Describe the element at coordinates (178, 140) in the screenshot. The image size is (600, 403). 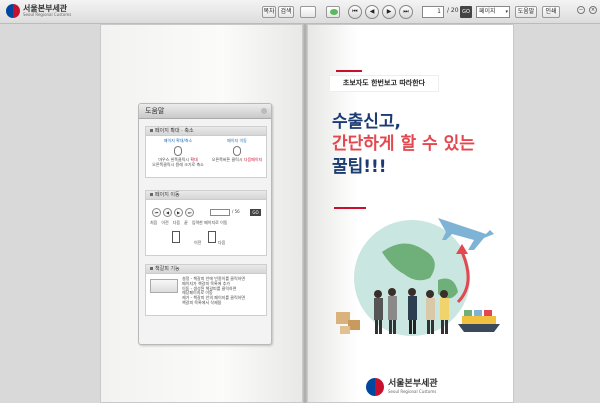
I see `zoom-title: 페이지 확대/축소` at that location.